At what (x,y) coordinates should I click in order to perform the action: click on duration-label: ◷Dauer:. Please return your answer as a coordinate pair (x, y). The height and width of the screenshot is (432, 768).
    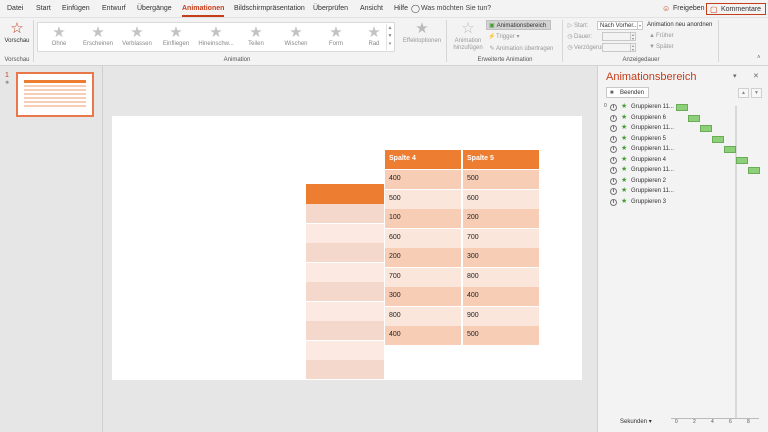
    Looking at the image, I should click on (579, 36).